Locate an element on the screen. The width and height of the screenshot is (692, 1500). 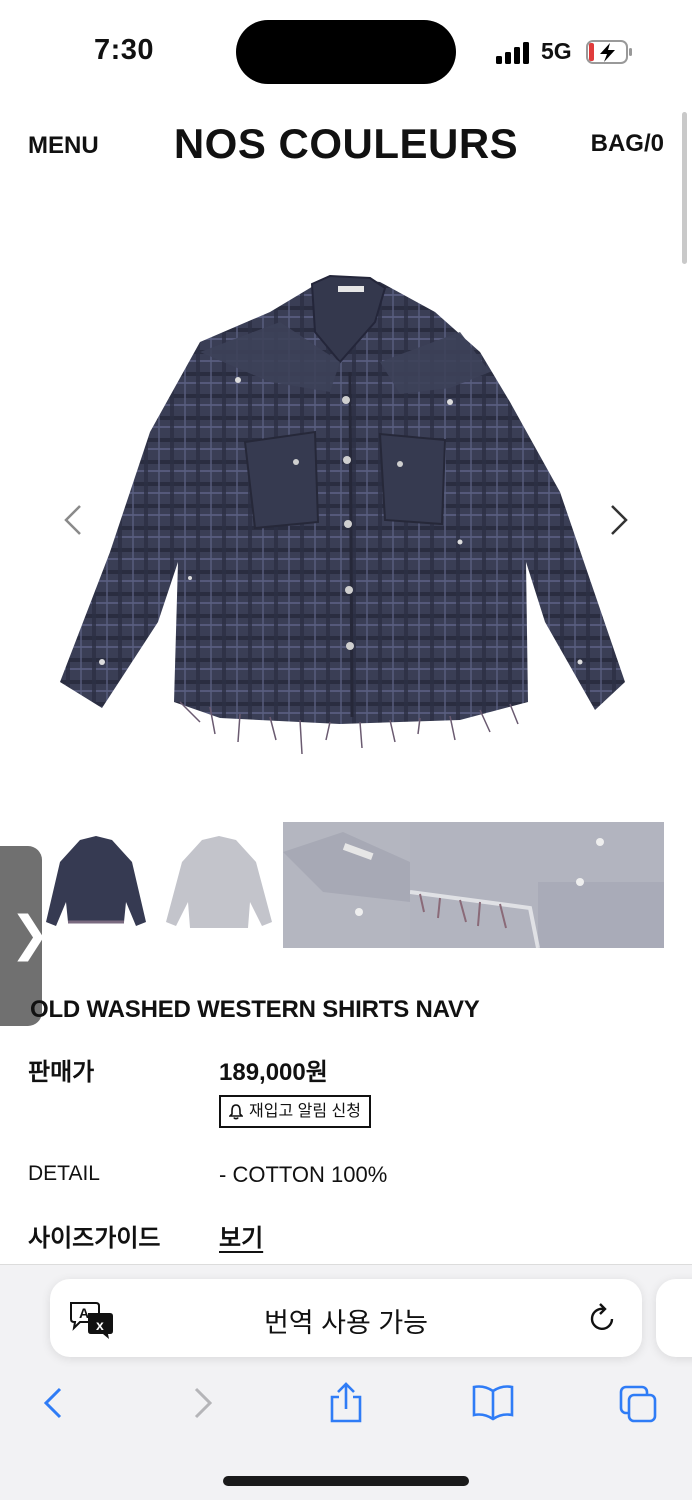
size-guide-link: 보기 is located at coordinates (241, 1235).